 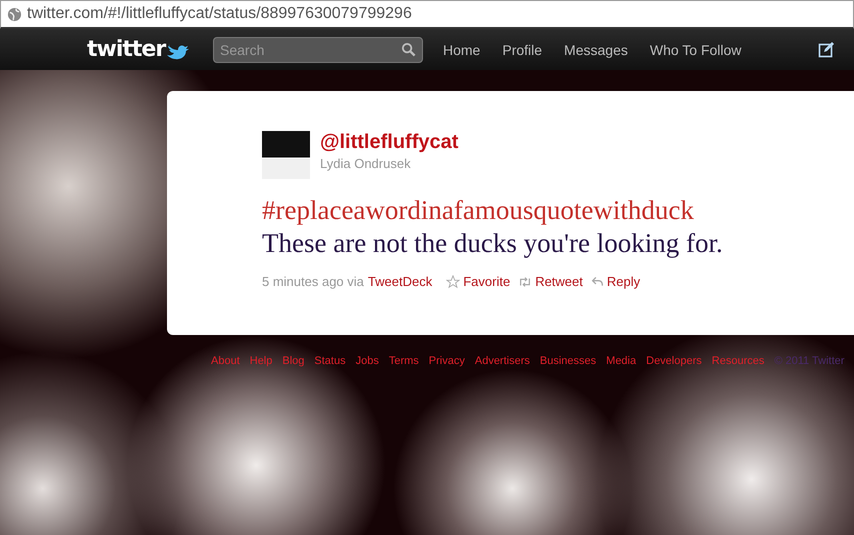 I want to click on url-text: twitter.com/#!/littlefluffycat/status/88997630079799296, so click(x=219, y=14).